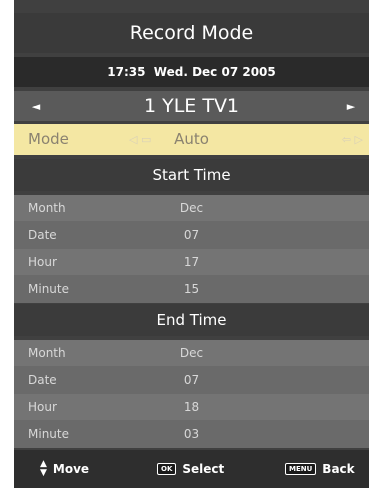 Image resolution: width=369 pixels, height=488 pixels. I want to click on start-date-row: Date 07, so click(191, 235).